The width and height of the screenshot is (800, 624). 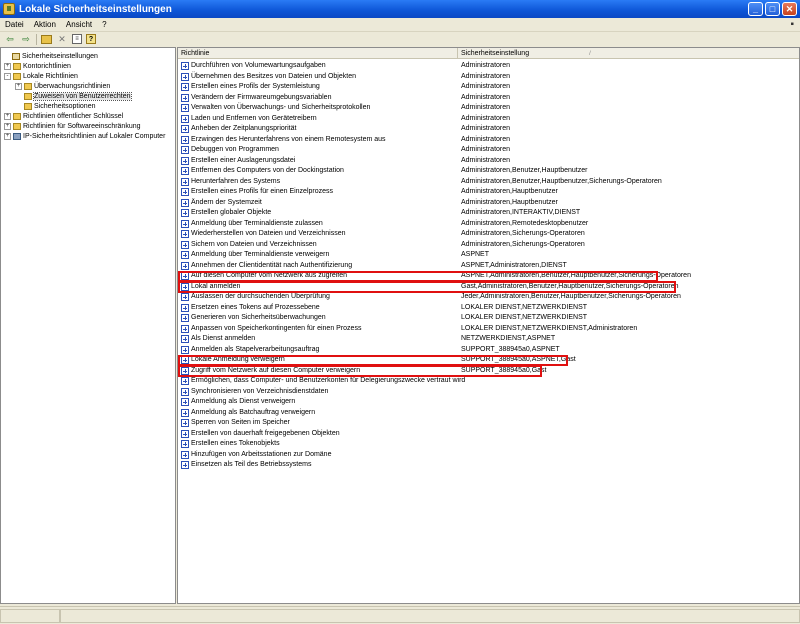 I want to click on tree-item: + Richtlinien öffentlicher Schlüssel, so click(x=63, y=117).